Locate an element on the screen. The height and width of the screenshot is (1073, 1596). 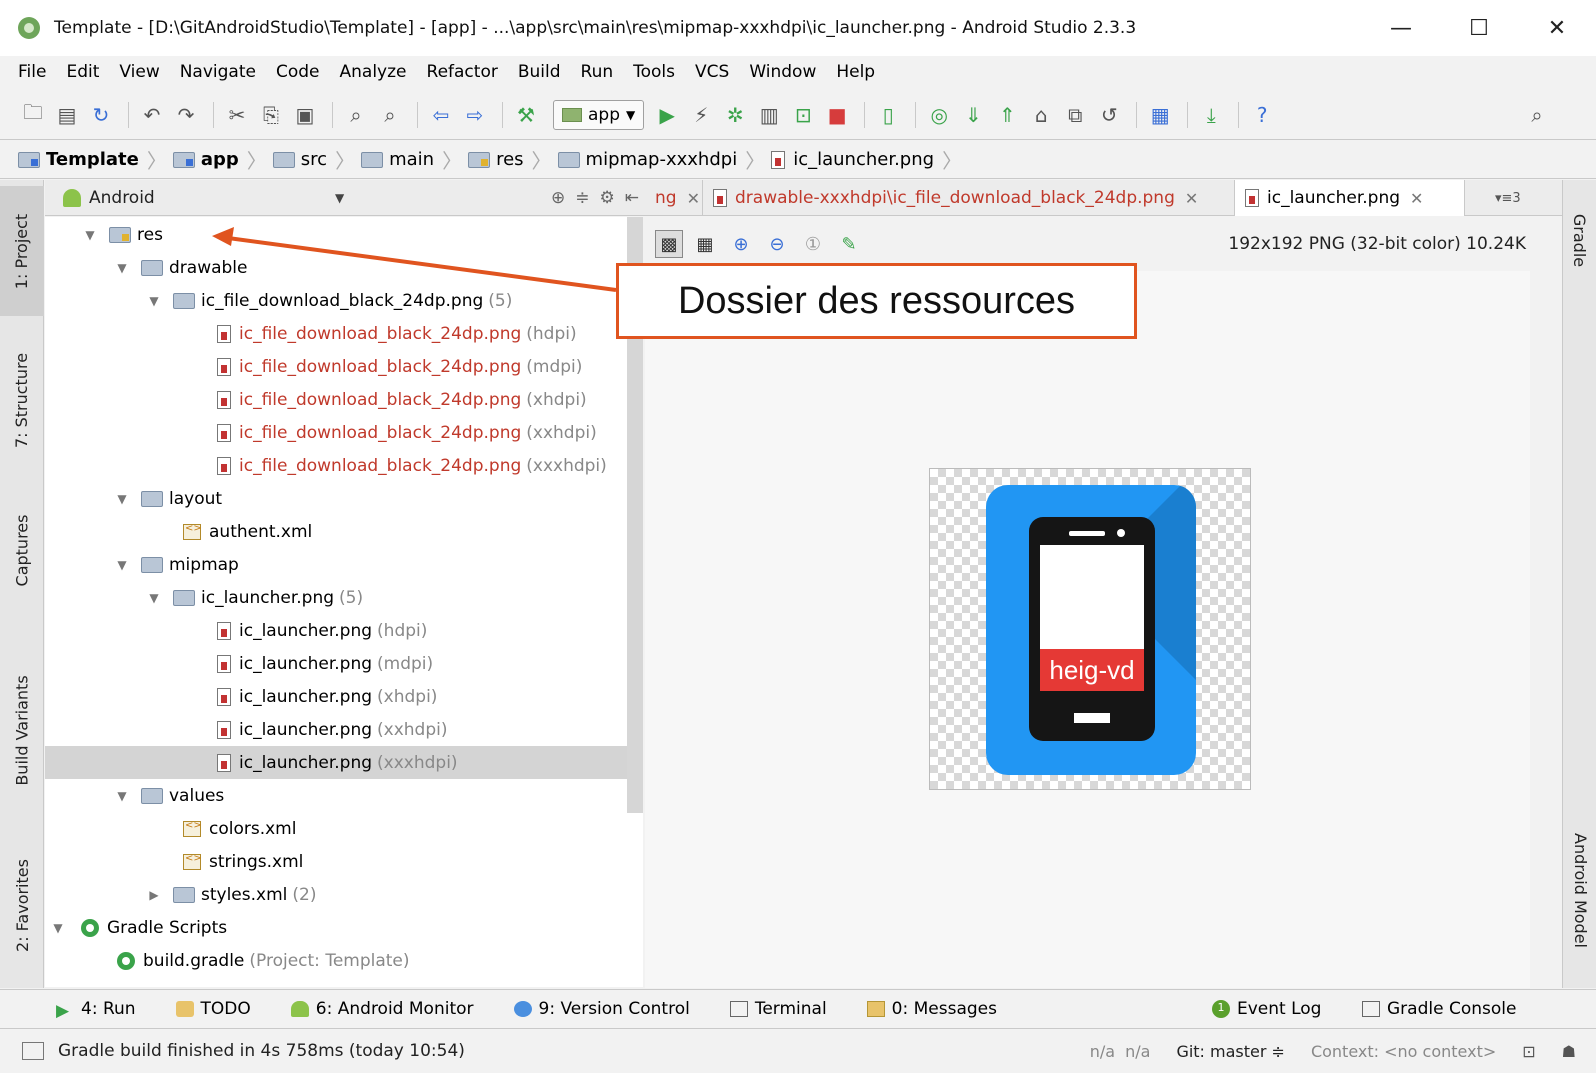
tree-row: build.gradle (Project: Template) is located at coordinates (344, 960).